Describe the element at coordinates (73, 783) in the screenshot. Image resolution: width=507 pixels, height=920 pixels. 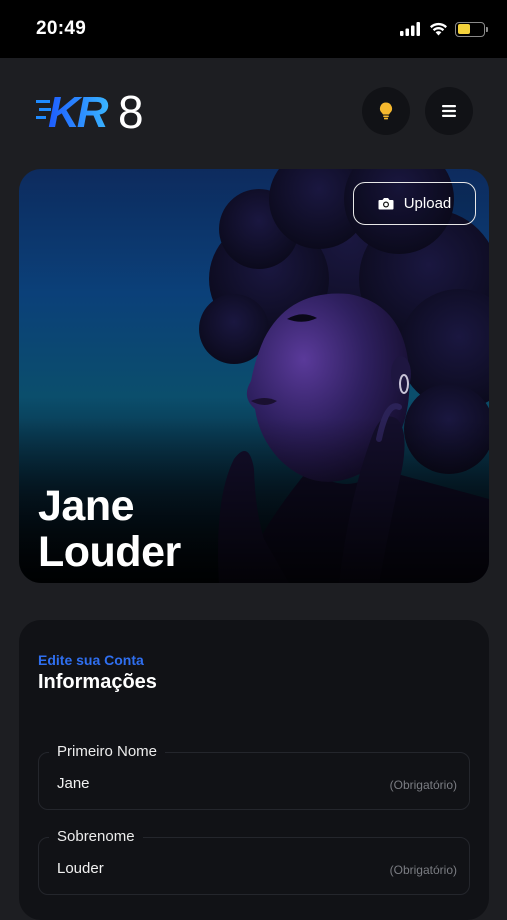
I see `first-name-input: Jane` at that location.